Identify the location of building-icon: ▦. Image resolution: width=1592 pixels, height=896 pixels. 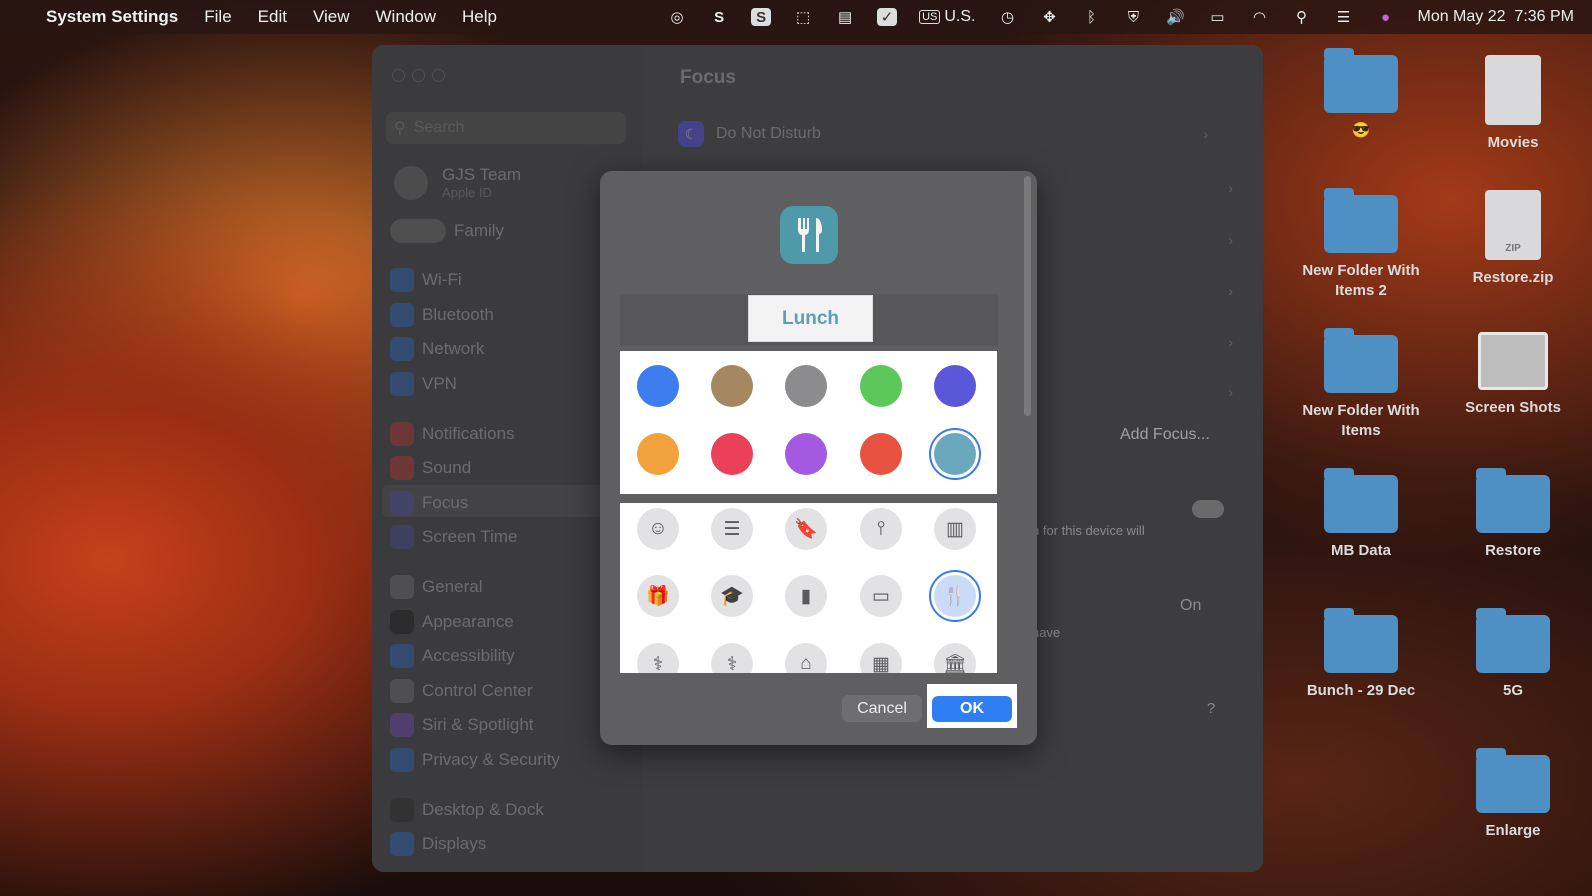
(881, 658).